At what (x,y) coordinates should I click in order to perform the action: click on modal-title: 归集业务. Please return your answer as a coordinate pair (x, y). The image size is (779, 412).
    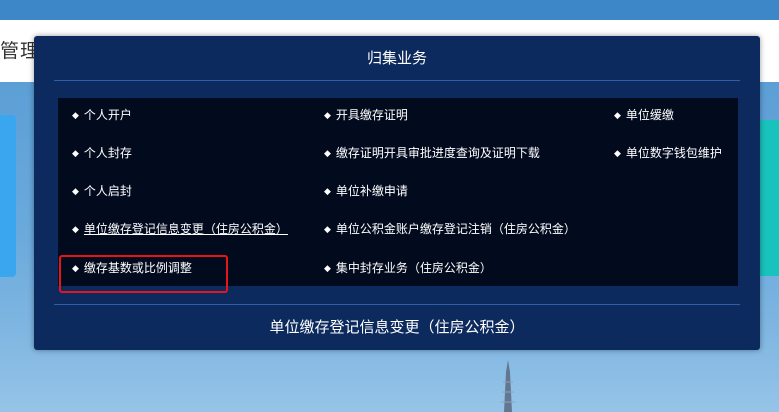
    Looking at the image, I should click on (396, 58).